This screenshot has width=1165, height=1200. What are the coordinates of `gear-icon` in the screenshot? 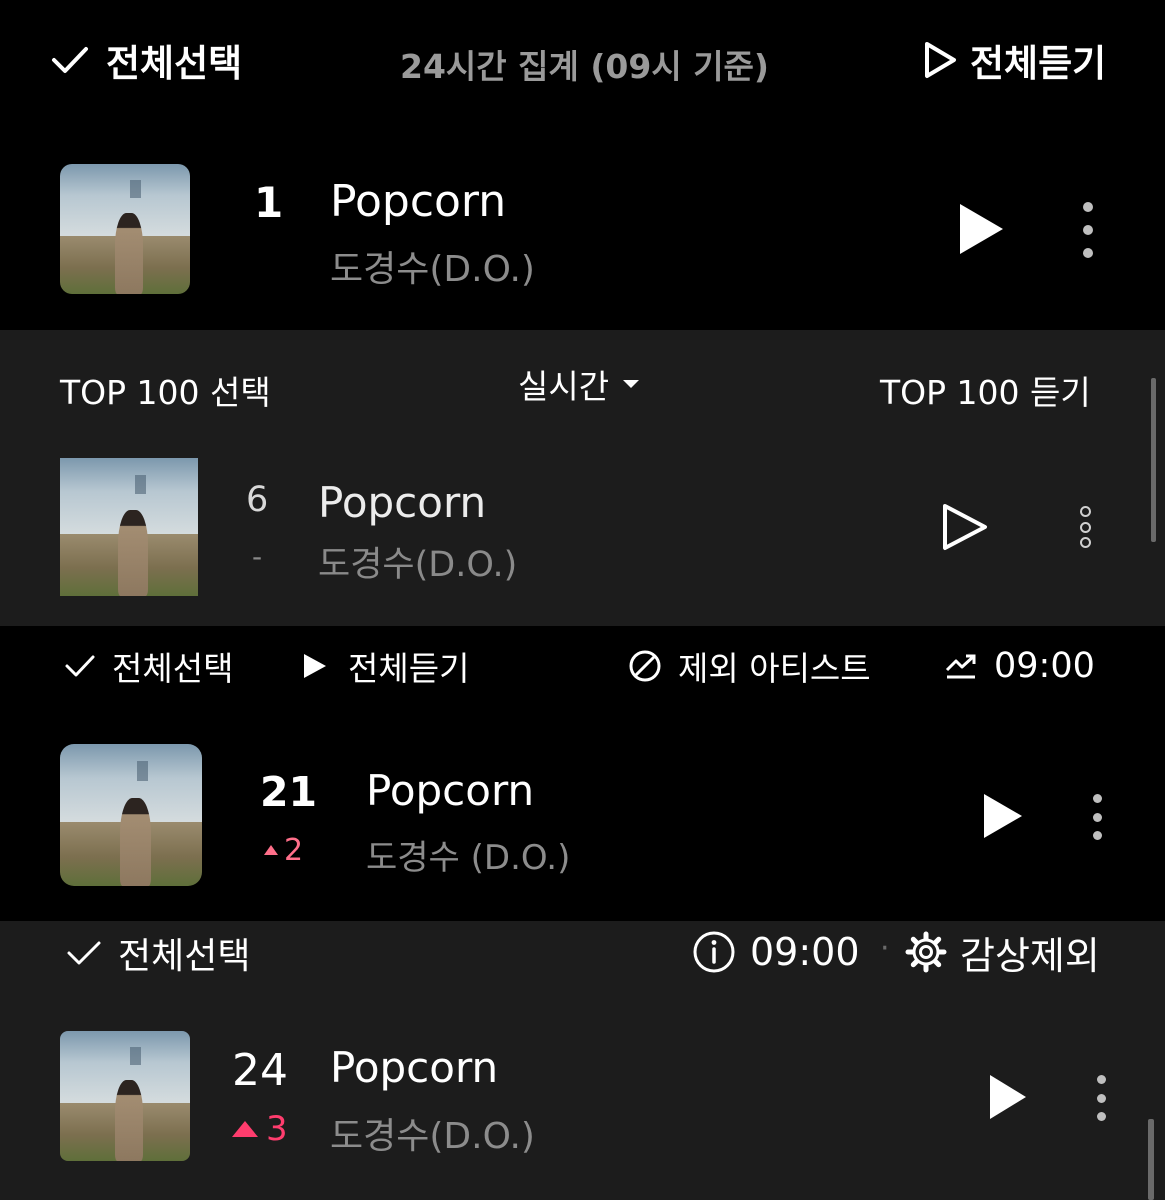 It's located at (926, 952).